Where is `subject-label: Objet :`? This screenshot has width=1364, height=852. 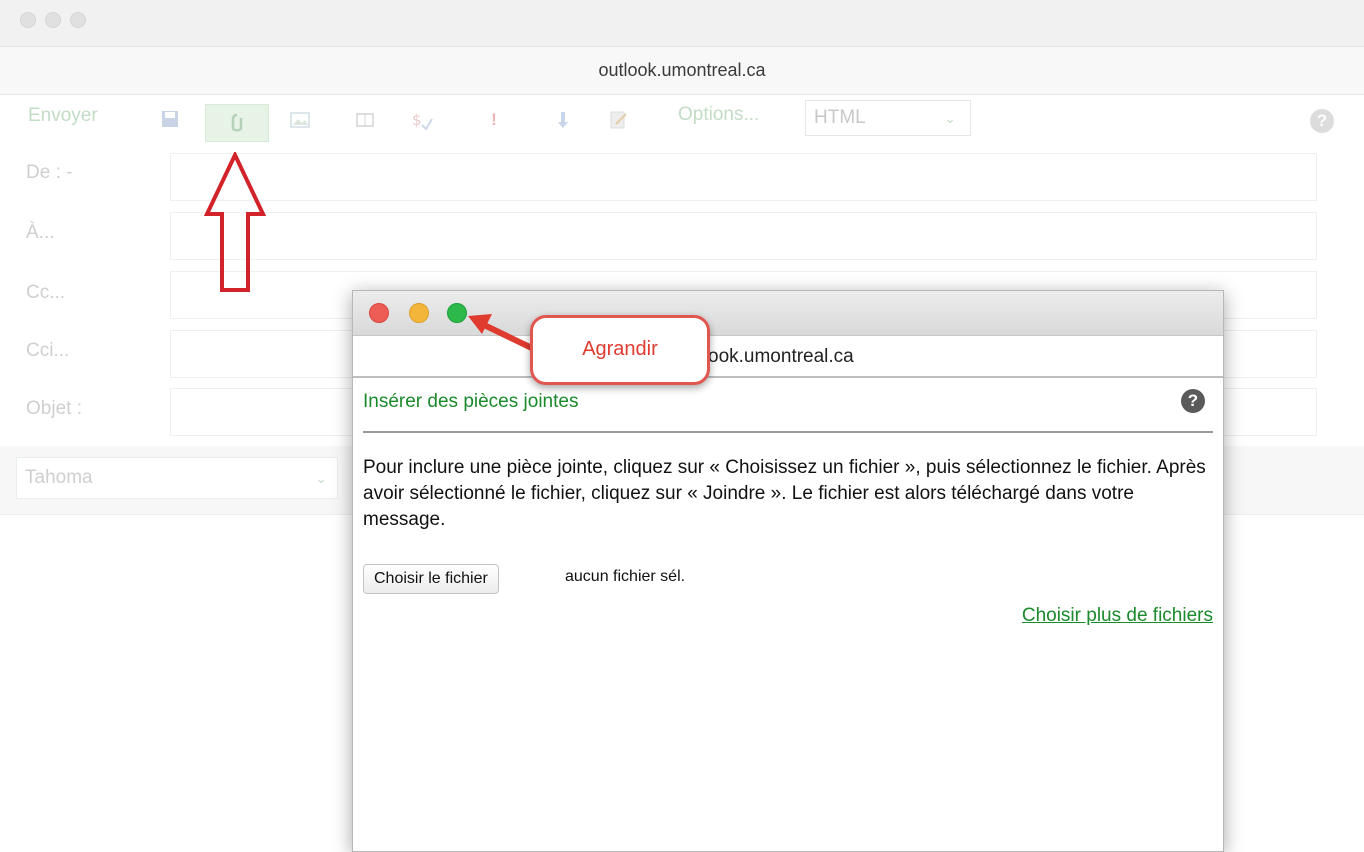 subject-label: Objet : is located at coordinates (54, 408).